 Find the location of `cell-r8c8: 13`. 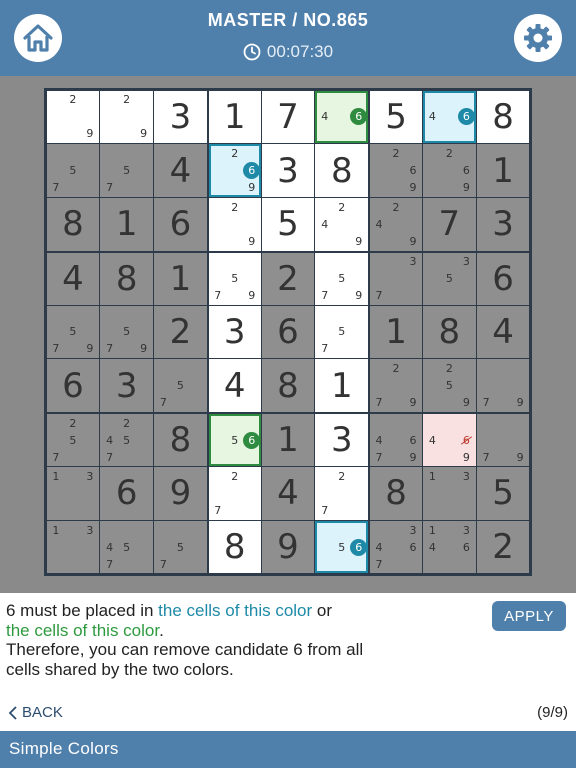

cell-r8c8: 13 is located at coordinates (449, 493).